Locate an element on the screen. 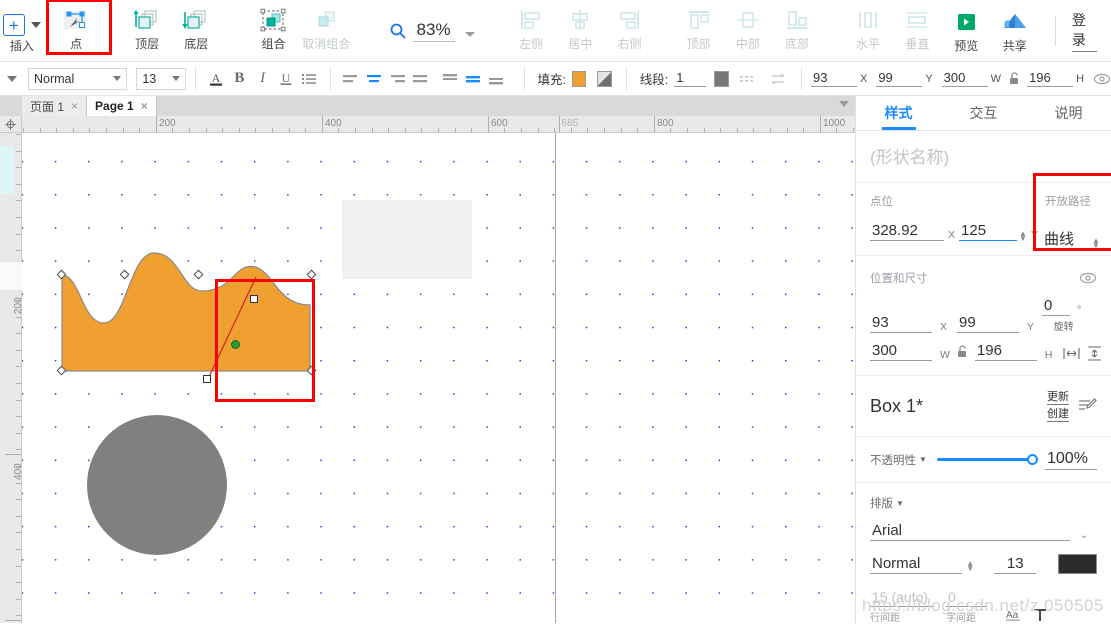 Image resolution: width=1111 pixels, height=634 pixels. y-position-input is located at coordinates (899, 78).